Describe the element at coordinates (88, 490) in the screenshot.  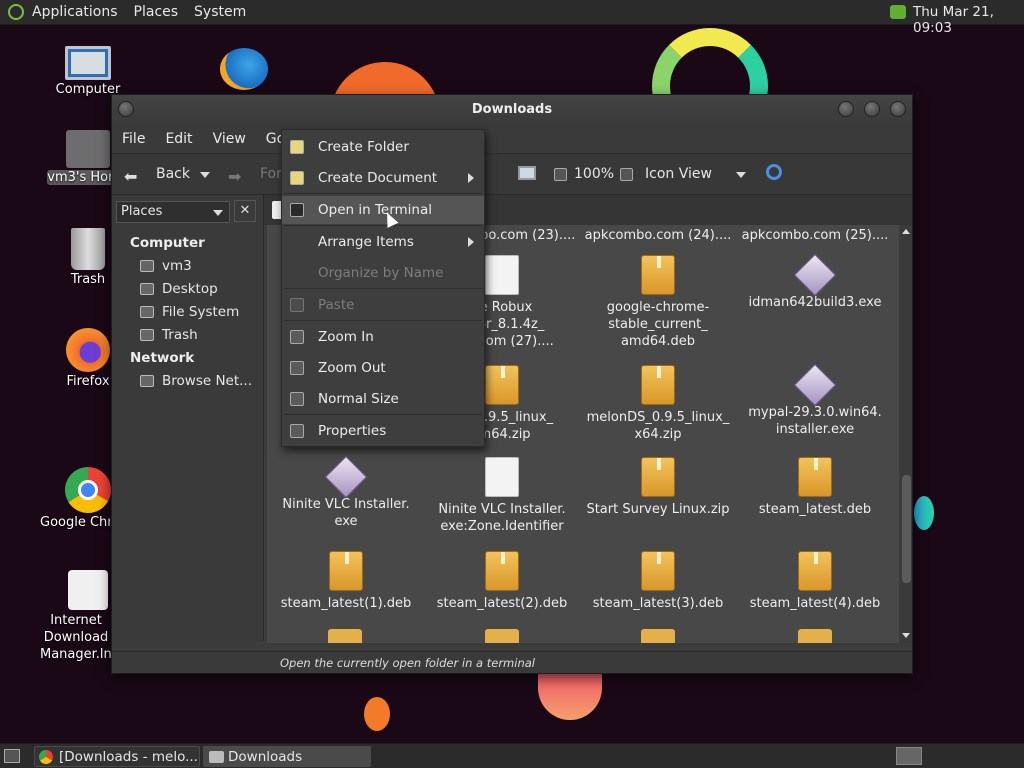
I see `chrome-icon` at that location.